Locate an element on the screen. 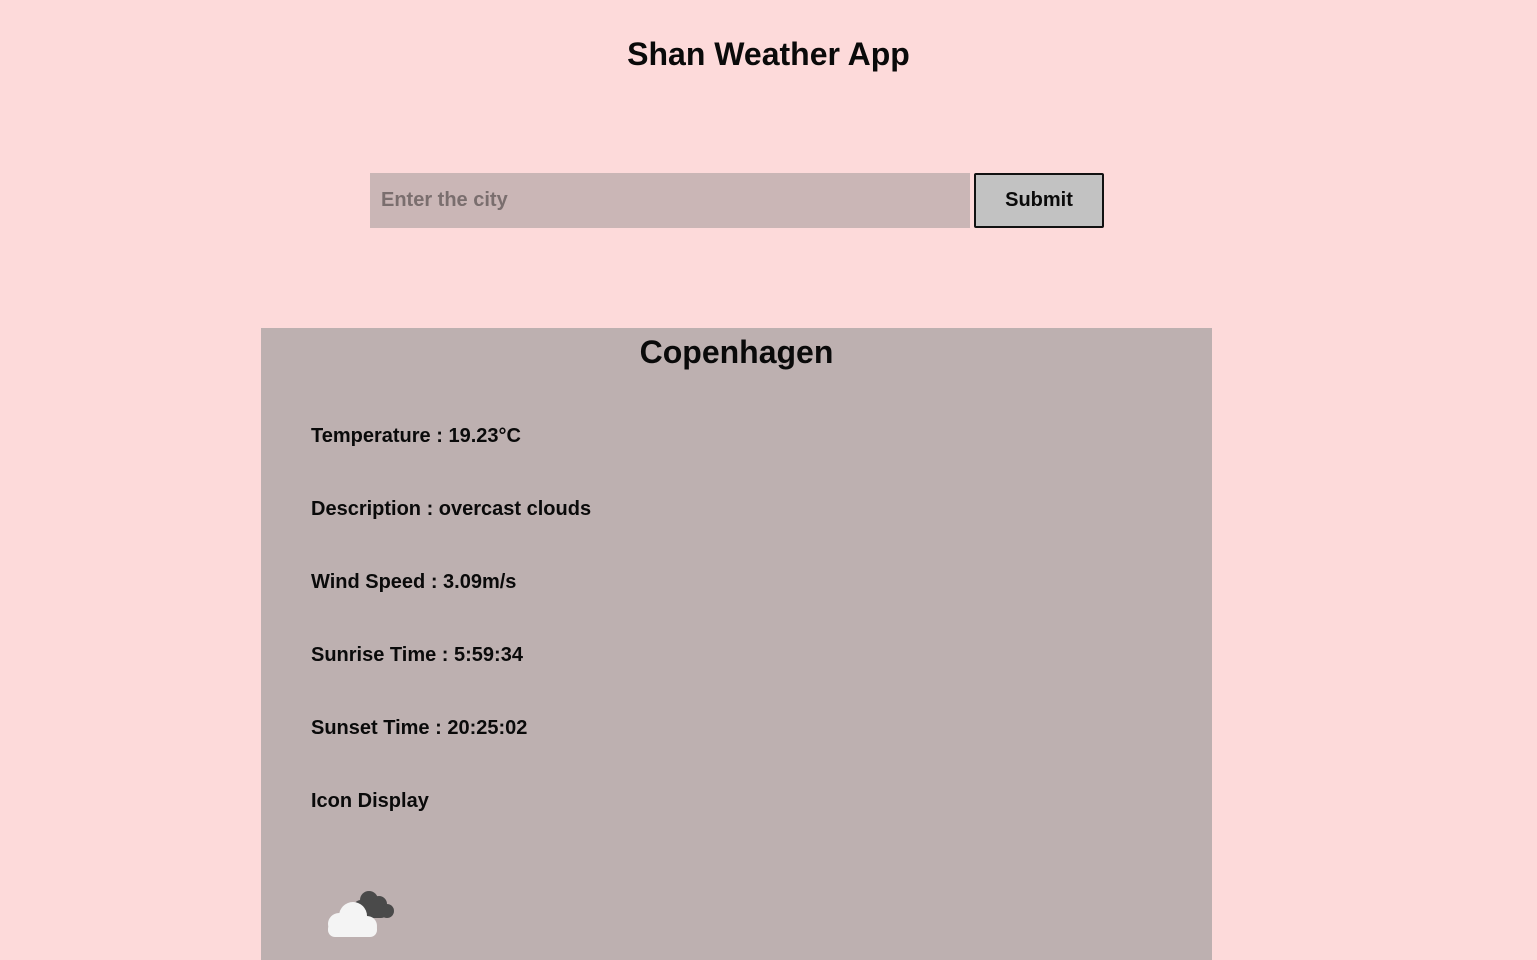 Image resolution: width=1537 pixels, height=960 pixels. wind-speed-text: Wind Speed : 3.09m/s is located at coordinates (414, 582).